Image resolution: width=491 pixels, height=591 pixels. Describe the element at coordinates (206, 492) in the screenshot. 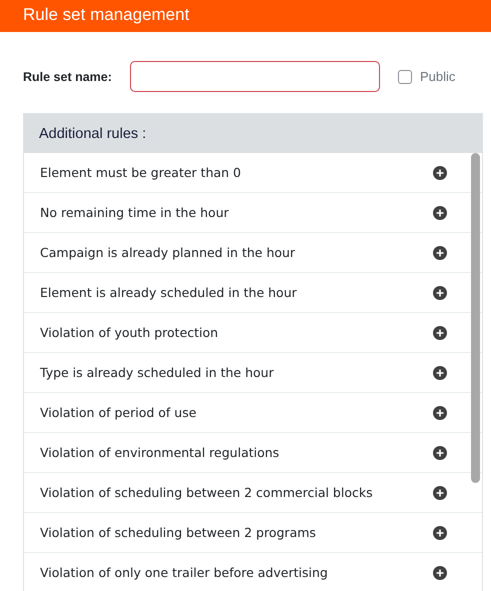

I see `rule-label: Violation of scheduling between 2 commercial blocks` at that location.